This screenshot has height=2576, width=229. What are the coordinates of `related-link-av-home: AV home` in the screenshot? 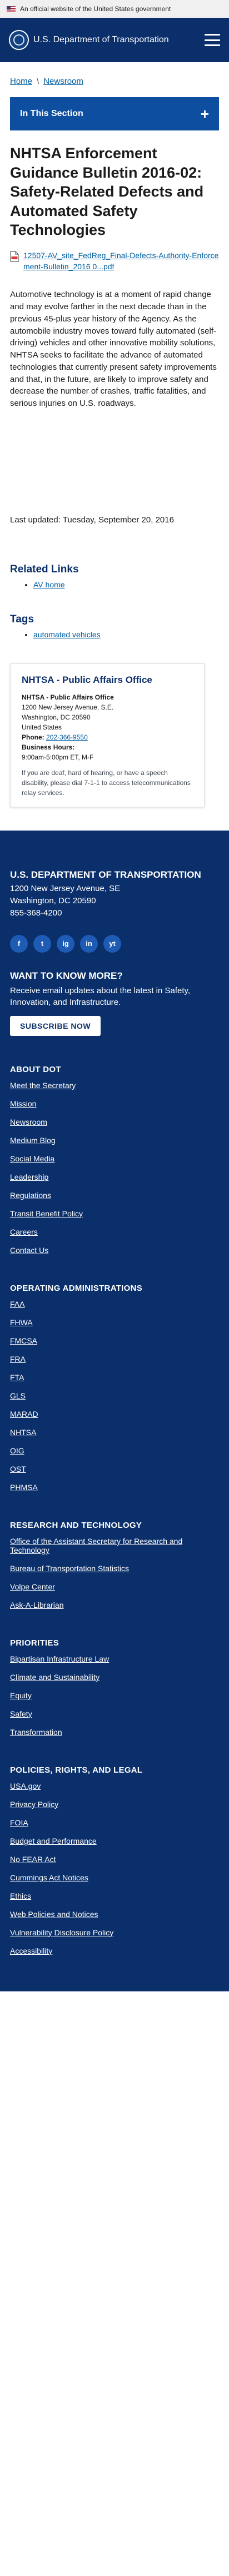 It's located at (49, 584).